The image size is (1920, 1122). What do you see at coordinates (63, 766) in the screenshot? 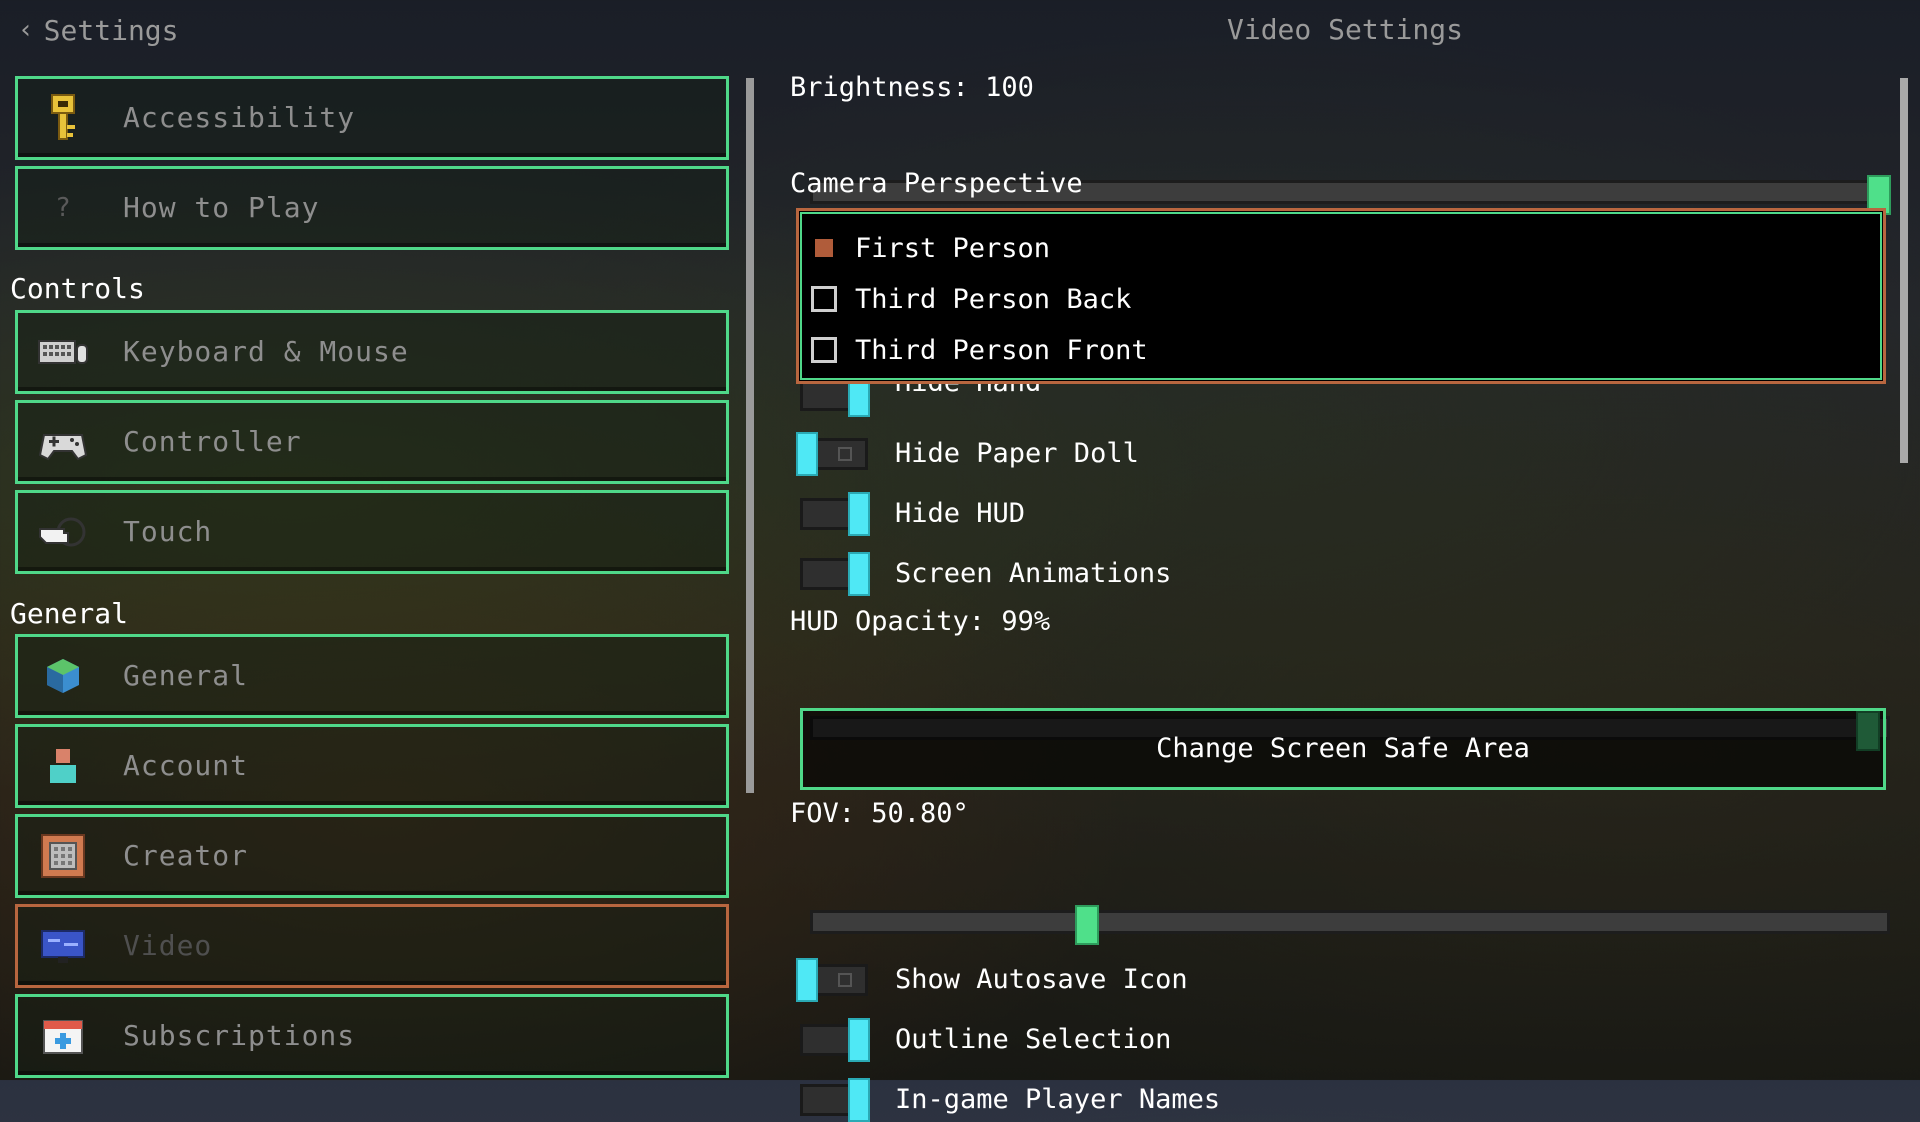
I see `user-icon` at bounding box center [63, 766].